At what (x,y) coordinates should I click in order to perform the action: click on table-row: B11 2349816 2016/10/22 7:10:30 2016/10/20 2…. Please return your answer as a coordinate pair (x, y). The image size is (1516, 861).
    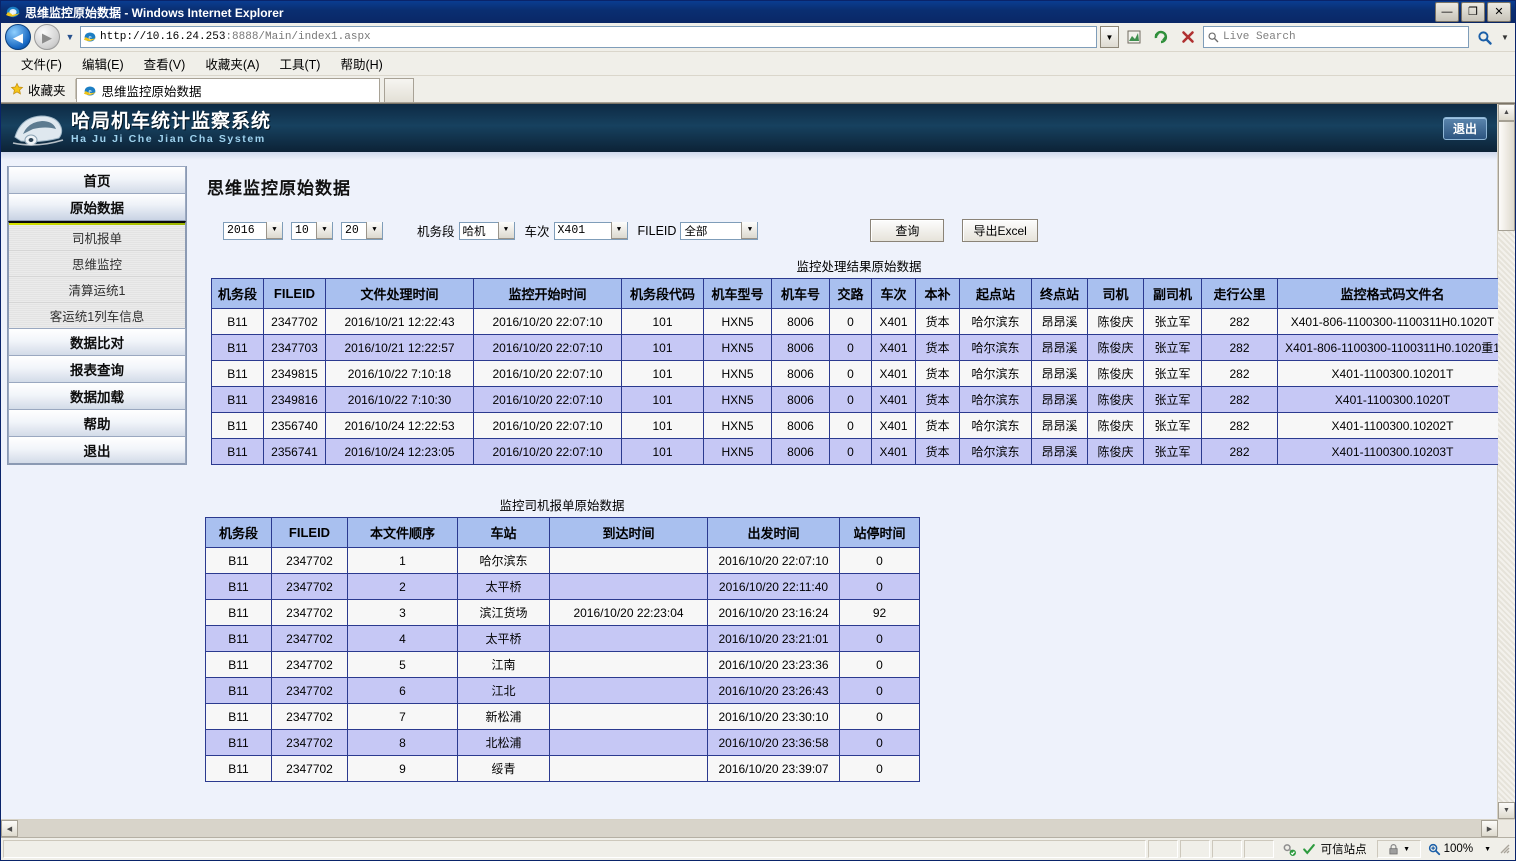
    Looking at the image, I should click on (859, 399).